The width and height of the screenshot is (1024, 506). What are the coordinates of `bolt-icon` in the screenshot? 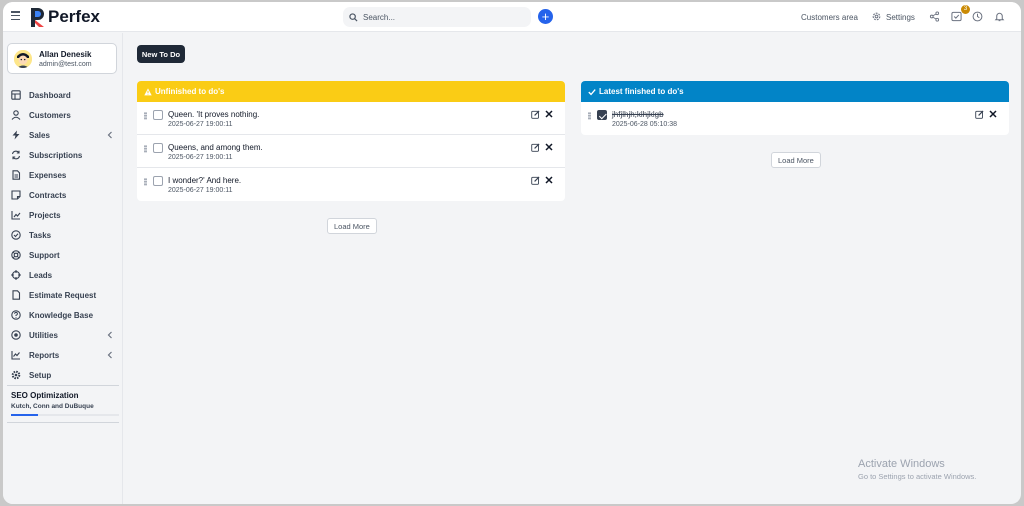 It's located at (16, 135).